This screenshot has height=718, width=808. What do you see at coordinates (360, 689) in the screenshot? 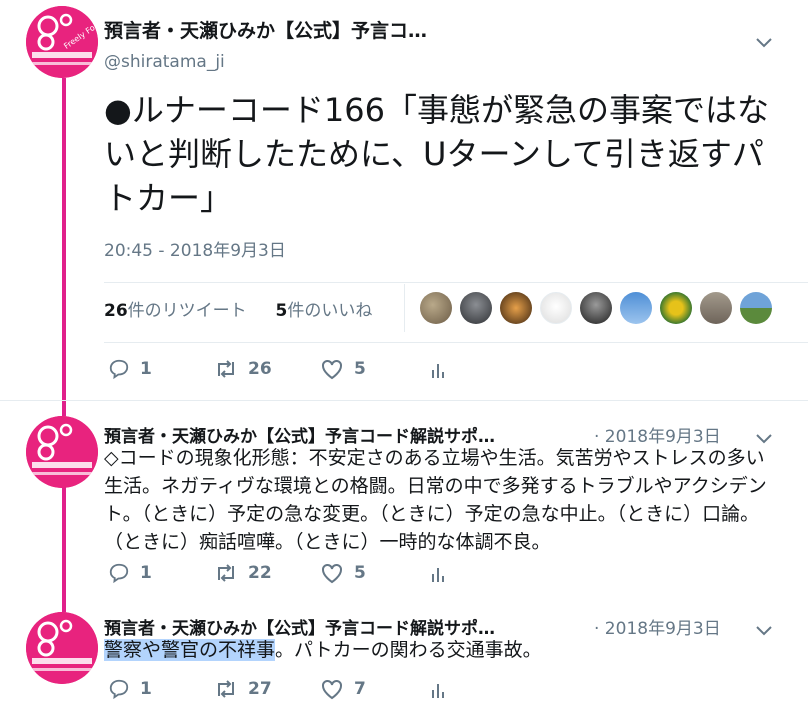
I see `like-count: 7` at bounding box center [360, 689].